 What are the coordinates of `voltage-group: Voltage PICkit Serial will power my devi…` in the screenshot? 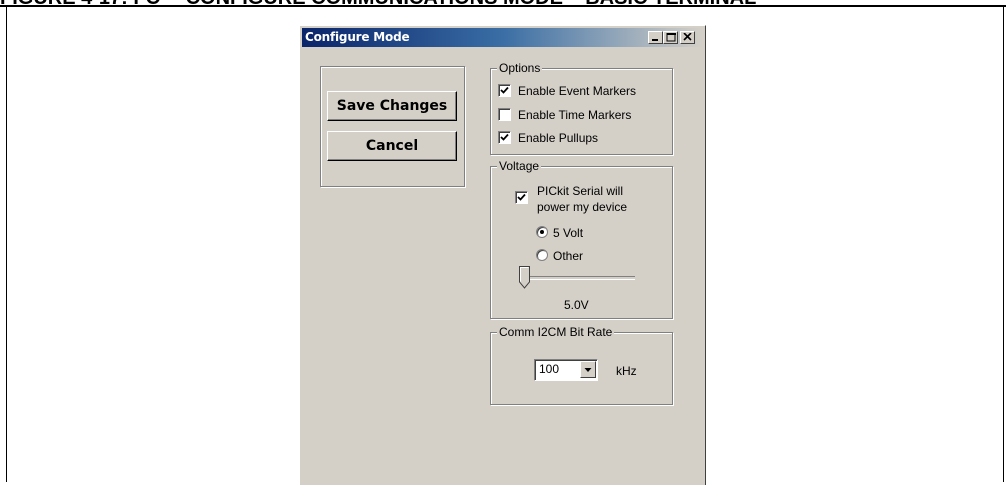 It's located at (581, 239).